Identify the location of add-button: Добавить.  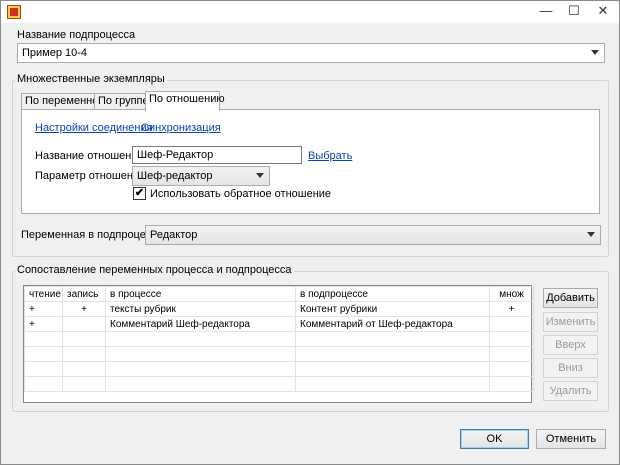
(570, 298).